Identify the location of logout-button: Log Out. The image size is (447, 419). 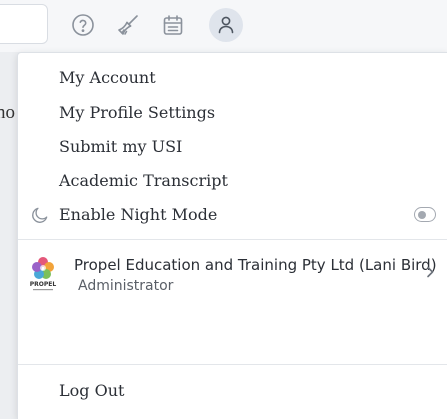
(91, 391).